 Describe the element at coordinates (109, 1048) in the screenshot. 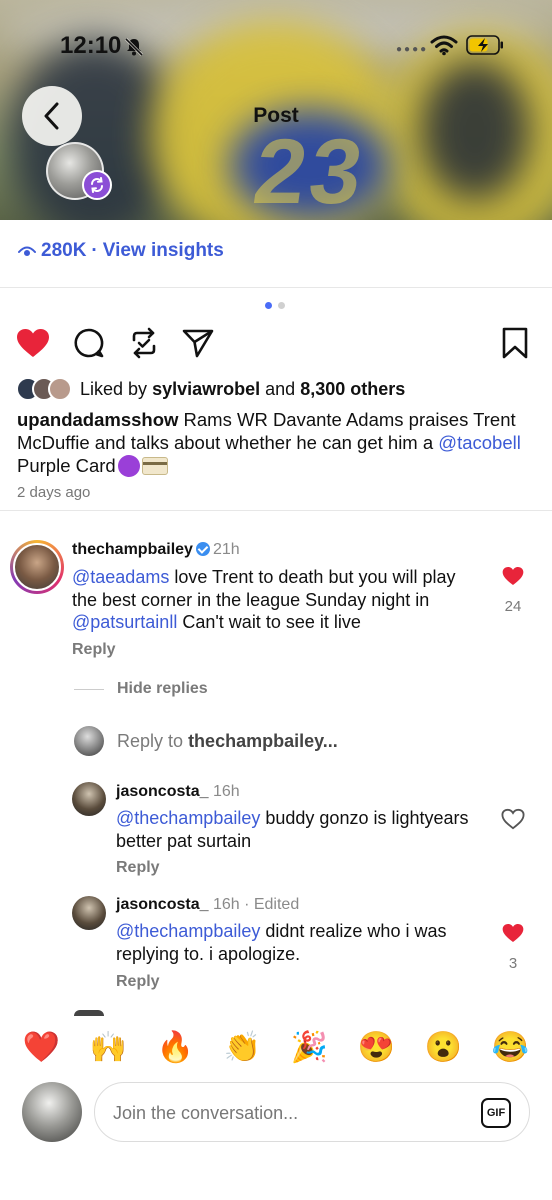

I see `emoji-raised-hands: 🙌` at that location.